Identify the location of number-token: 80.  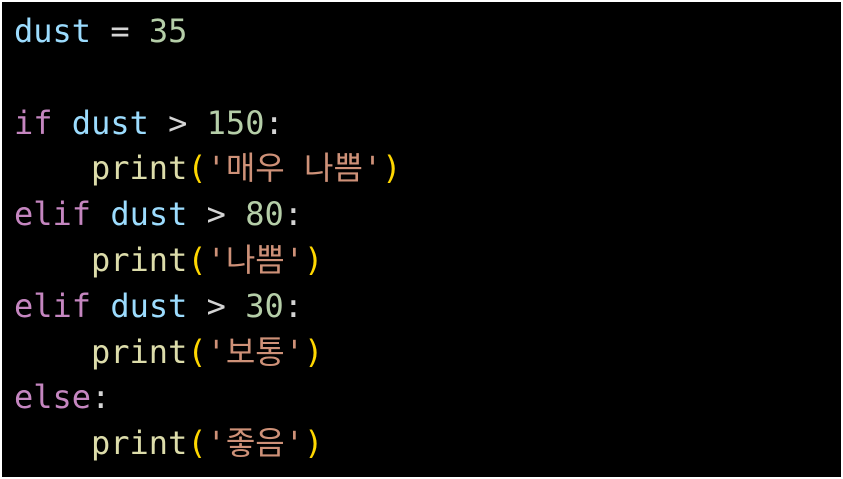
(264, 214).